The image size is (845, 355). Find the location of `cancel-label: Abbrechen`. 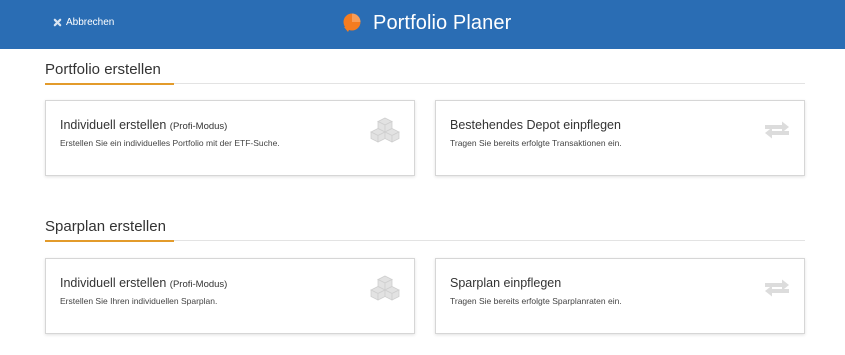

cancel-label: Abbrechen is located at coordinates (90, 22).